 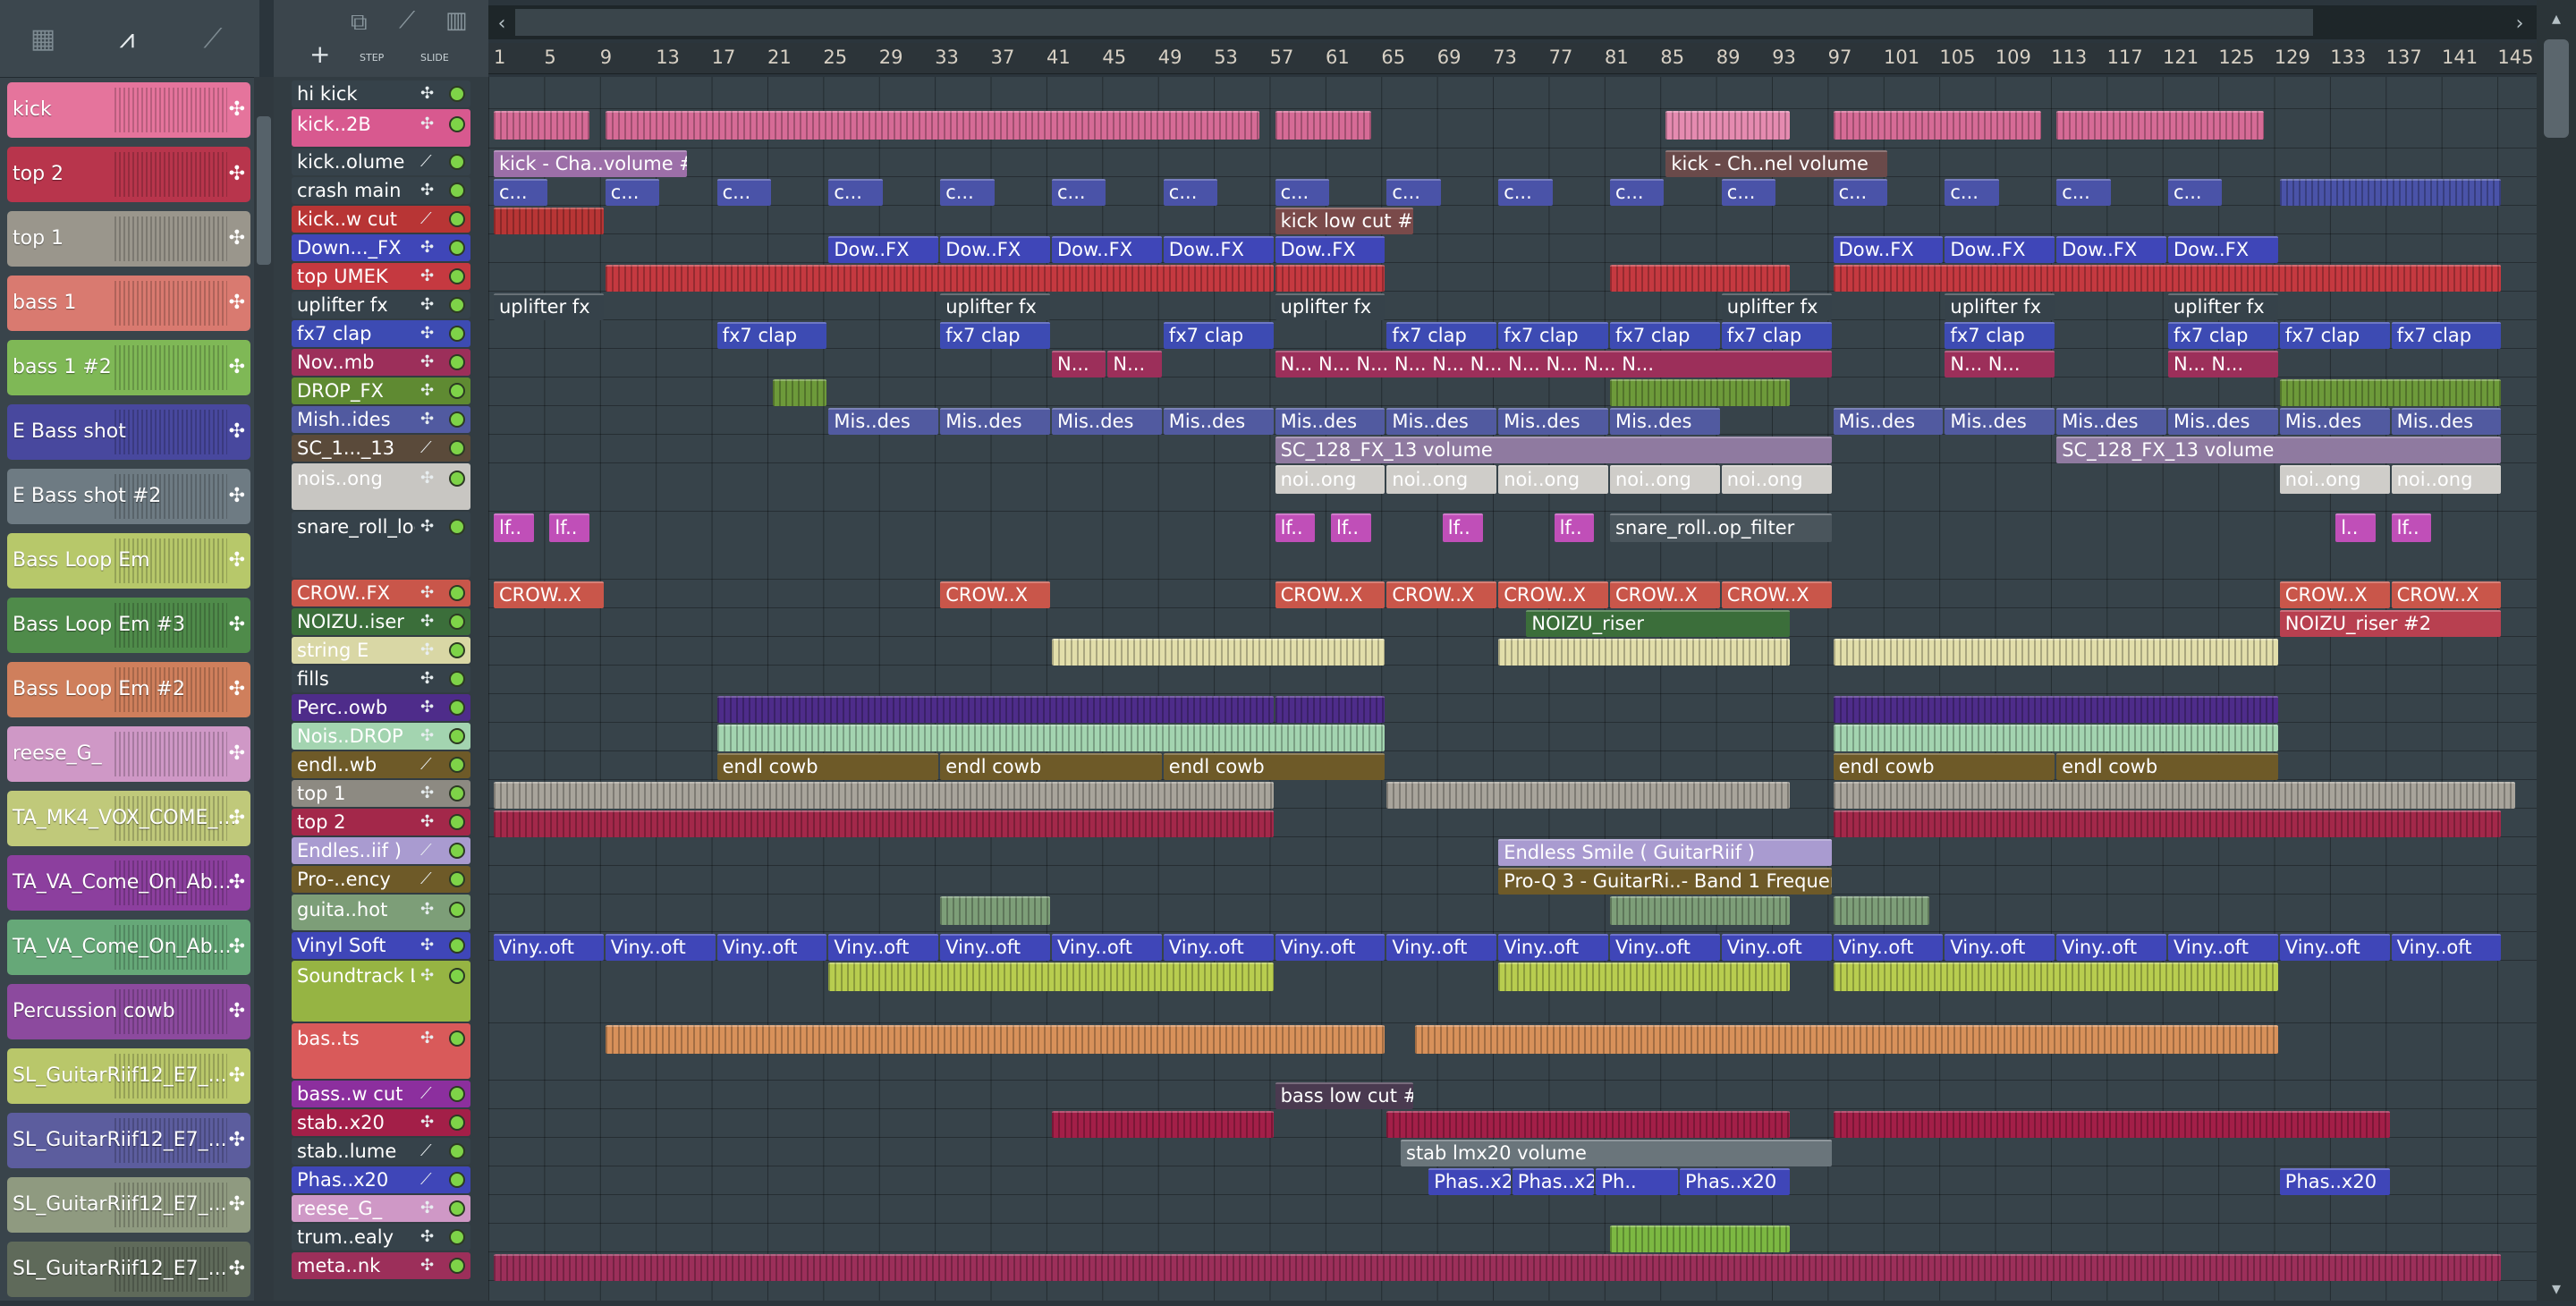 What do you see at coordinates (381, 992) in the screenshot?
I see `track-header: Soundtrack Loop..✣` at bounding box center [381, 992].